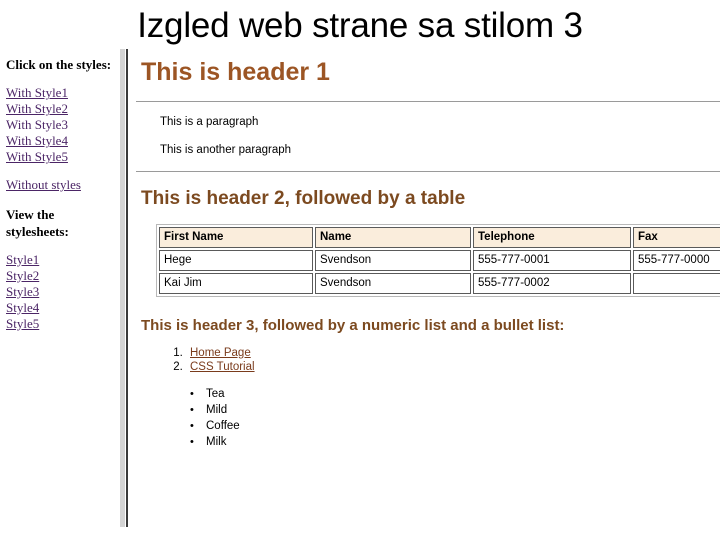 The image size is (720, 540). Describe the element at coordinates (64, 157) in the screenshot. I see `sidebar-link-with-style5: With Style5` at that location.